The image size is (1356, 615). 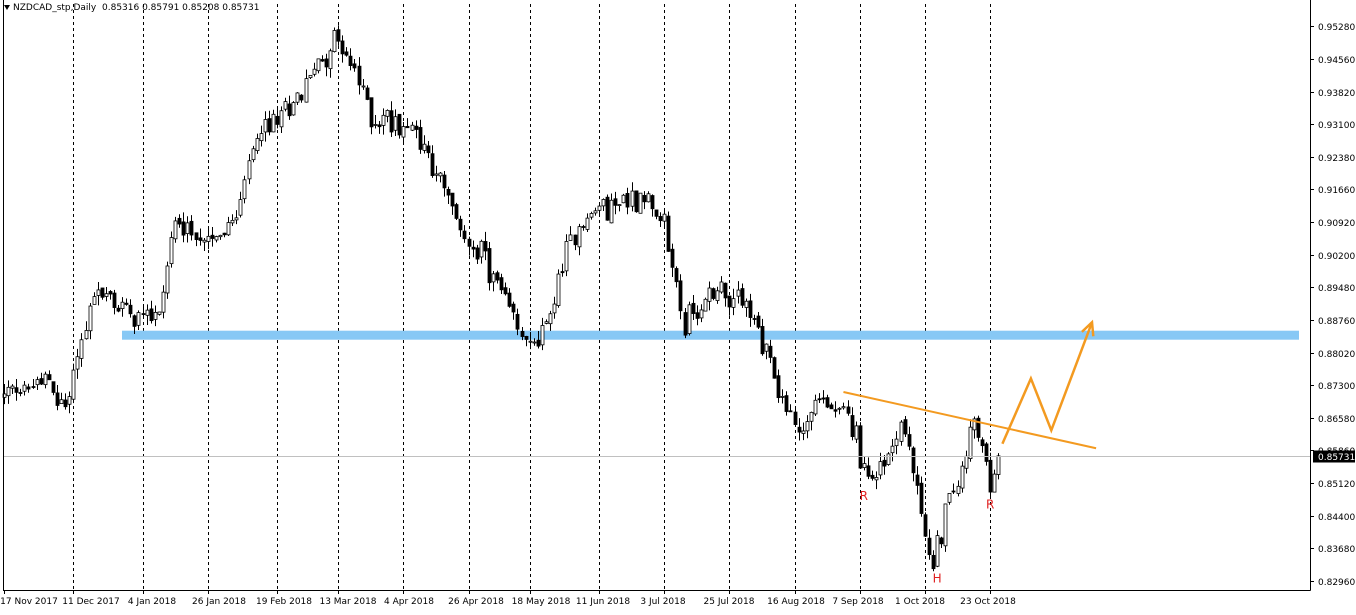 I want to click on x-tick-label: 16 Aug 2018, so click(x=796, y=602).